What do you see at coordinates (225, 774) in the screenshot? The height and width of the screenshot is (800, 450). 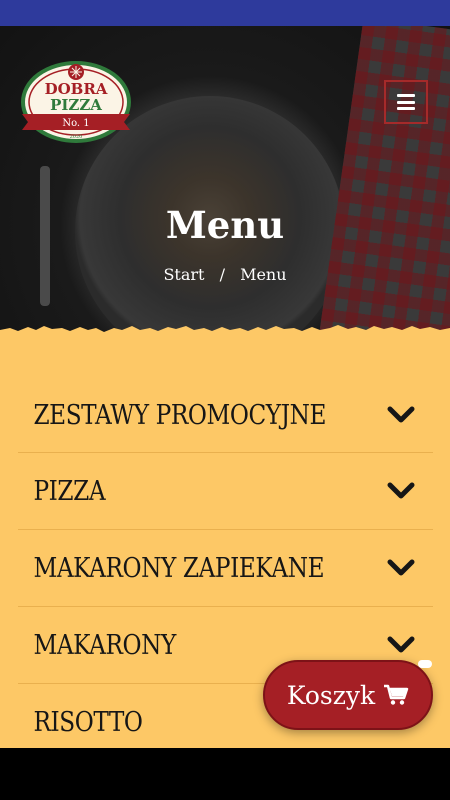 I see `navigation-bar` at bounding box center [225, 774].